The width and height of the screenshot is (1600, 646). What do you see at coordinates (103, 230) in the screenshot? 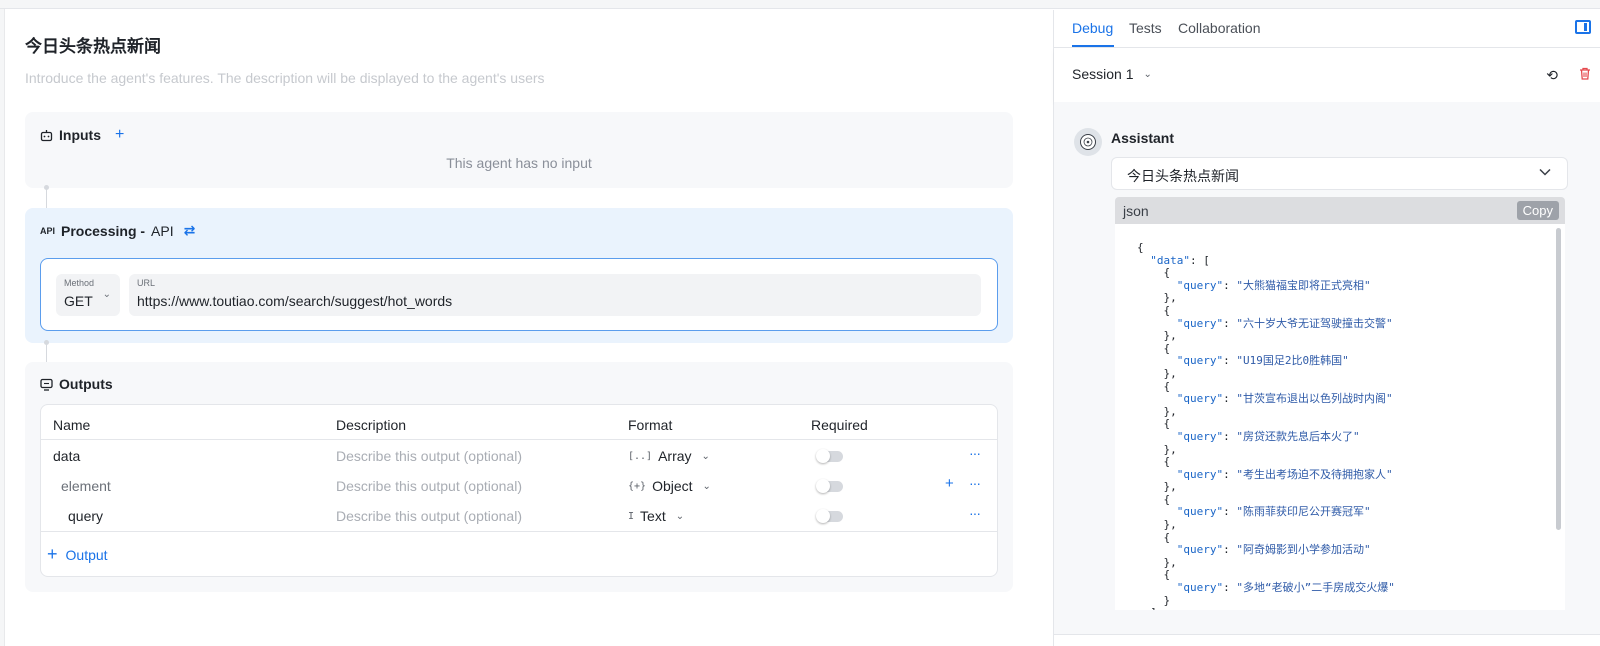
I see `processing-label: Processing -` at bounding box center [103, 230].